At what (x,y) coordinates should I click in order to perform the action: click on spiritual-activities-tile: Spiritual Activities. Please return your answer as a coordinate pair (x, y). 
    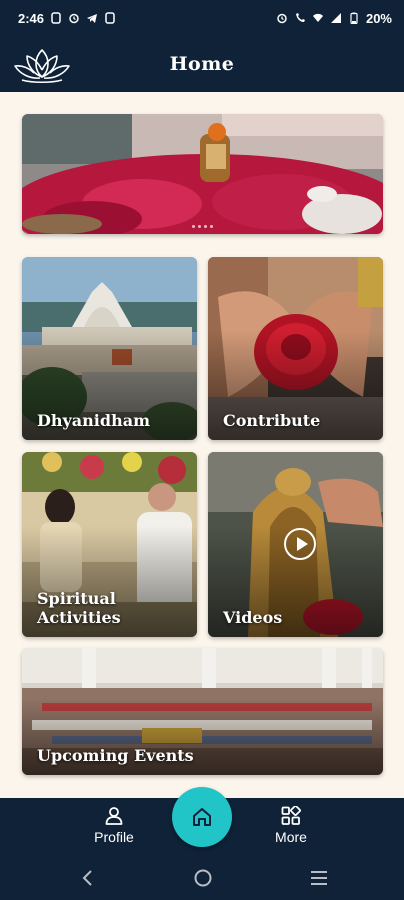
    Looking at the image, I should click on (109, 544).